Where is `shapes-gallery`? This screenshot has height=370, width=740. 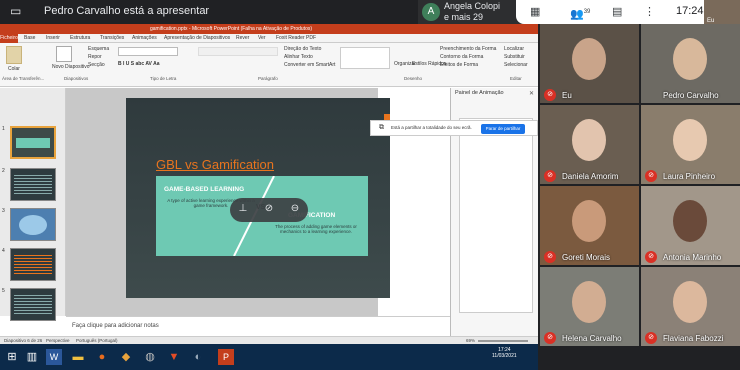 shapes-gallery is located at coordinates (365, 58).